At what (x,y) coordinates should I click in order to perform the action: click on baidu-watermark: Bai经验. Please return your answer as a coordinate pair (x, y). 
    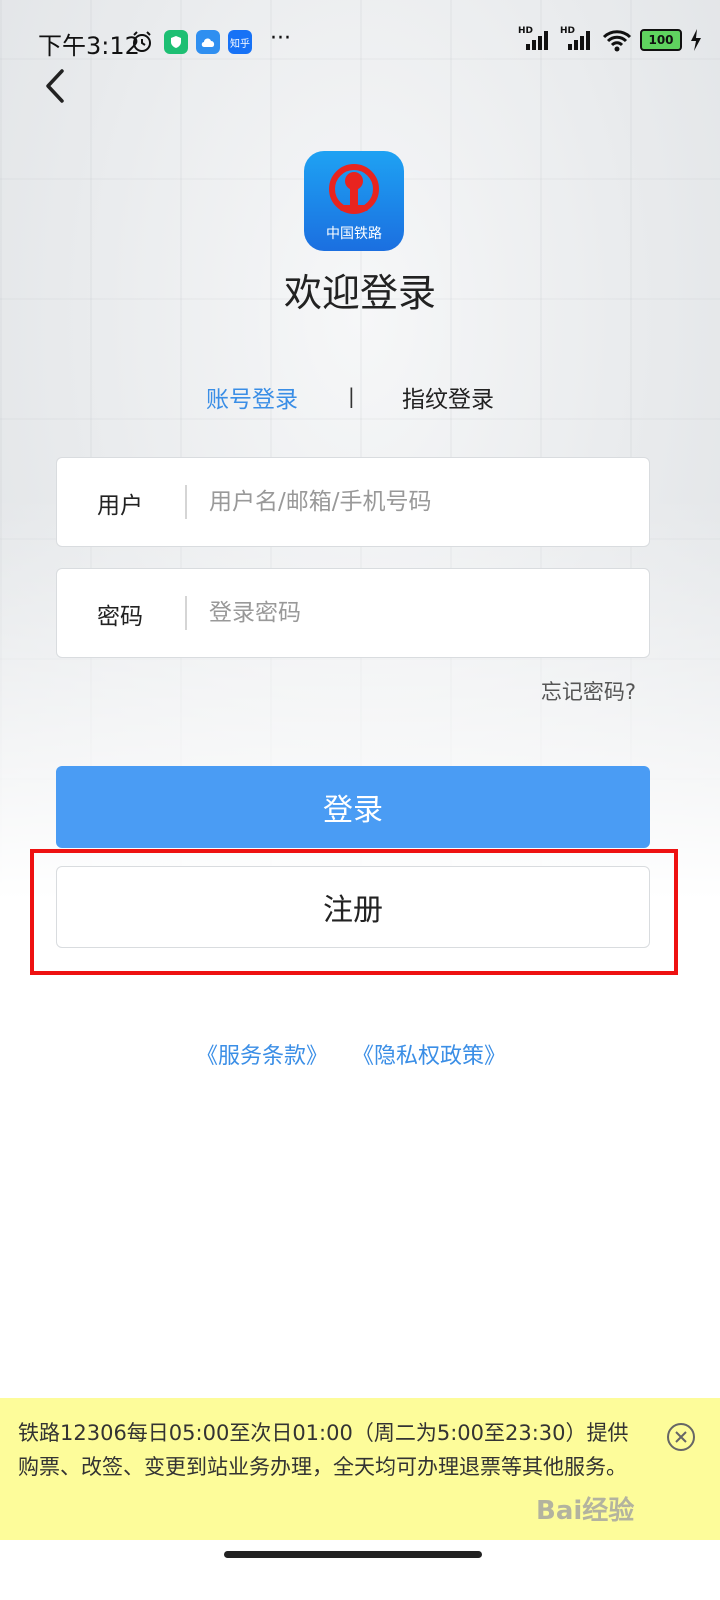
    Looking at the image, I should click on (585, 1511).